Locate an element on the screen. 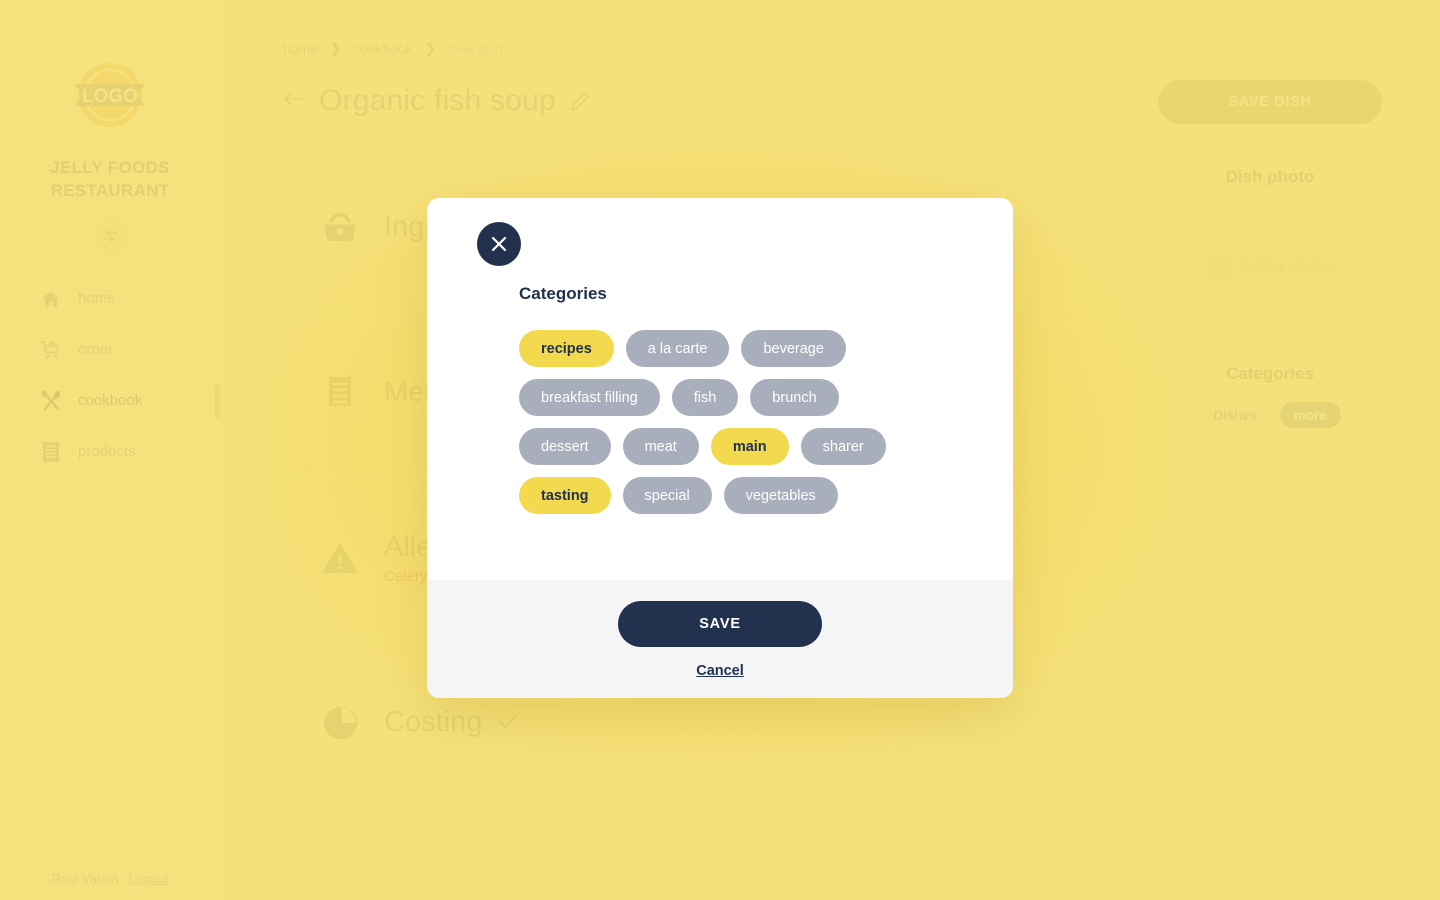 This screenshot has width=1440, height=900. category-chip-vegetables: vegetables is located at coordinates (780, 495).